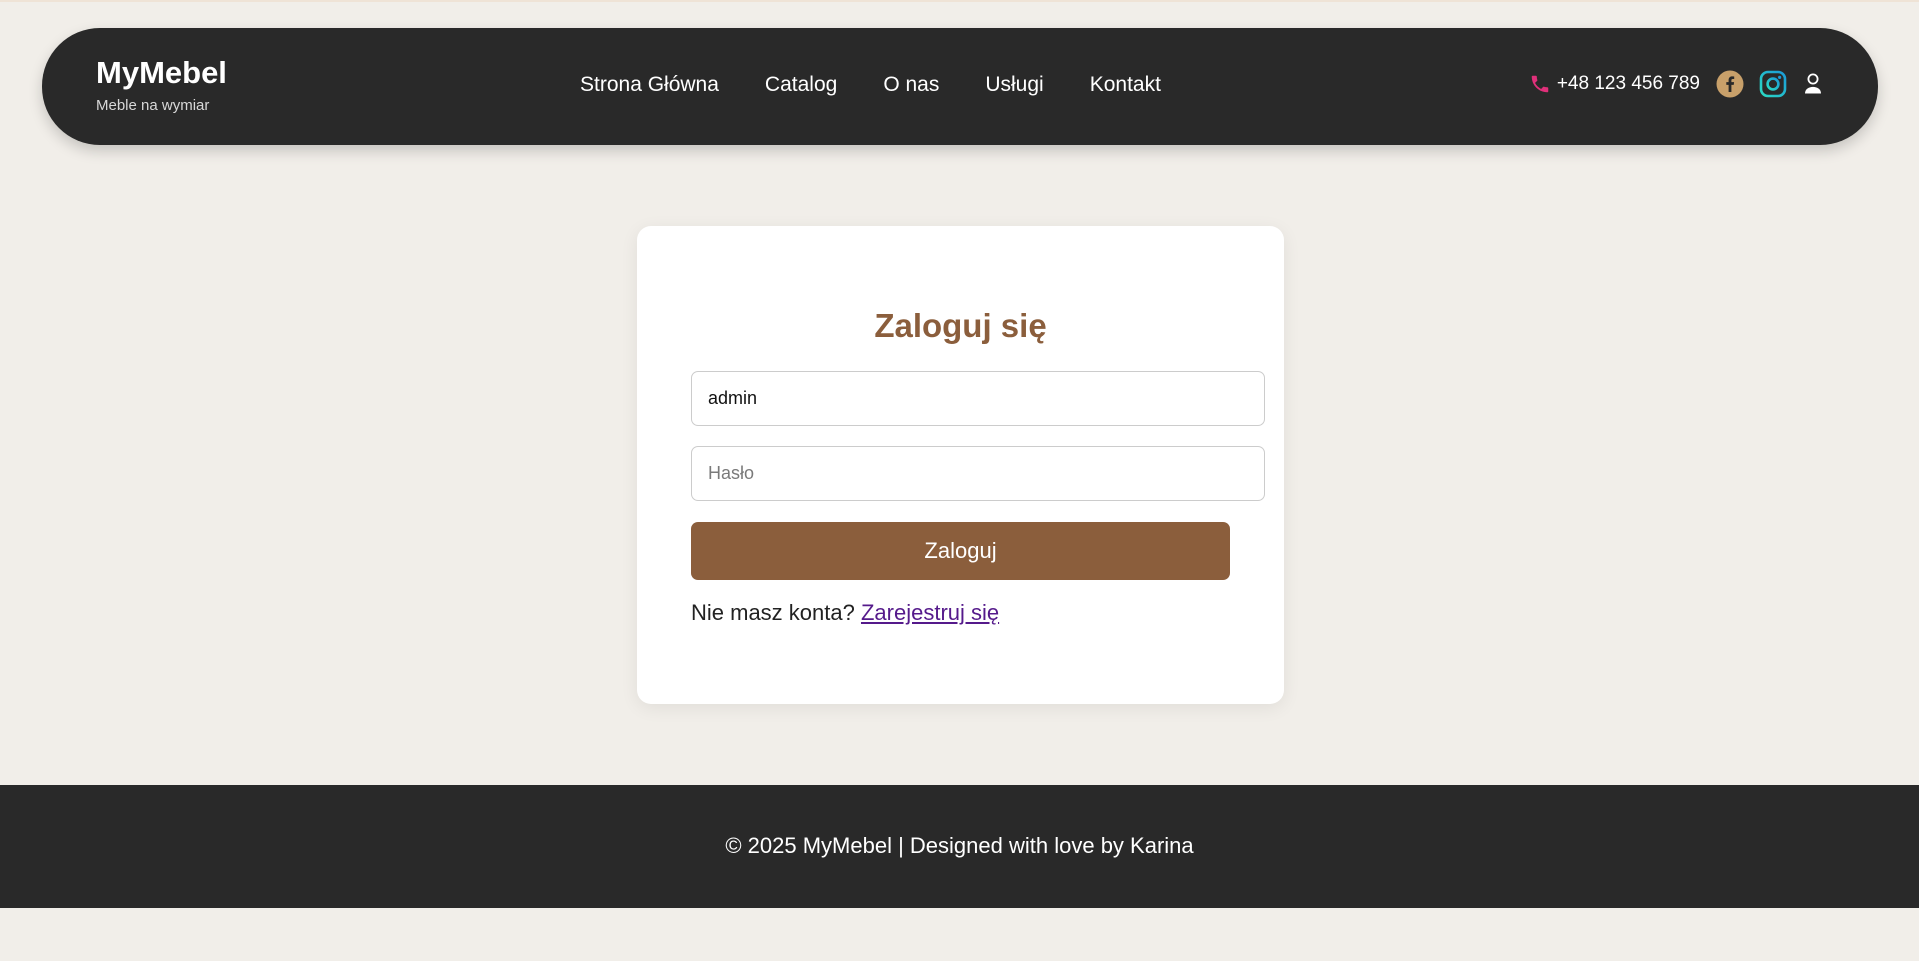 The width and height of the screenshot is (1919, 961). What do you see at coordinates (1628, 84) in the screenshot?
I see `phone-number: +48 123 456 789` at bounding box center [1628, 84].